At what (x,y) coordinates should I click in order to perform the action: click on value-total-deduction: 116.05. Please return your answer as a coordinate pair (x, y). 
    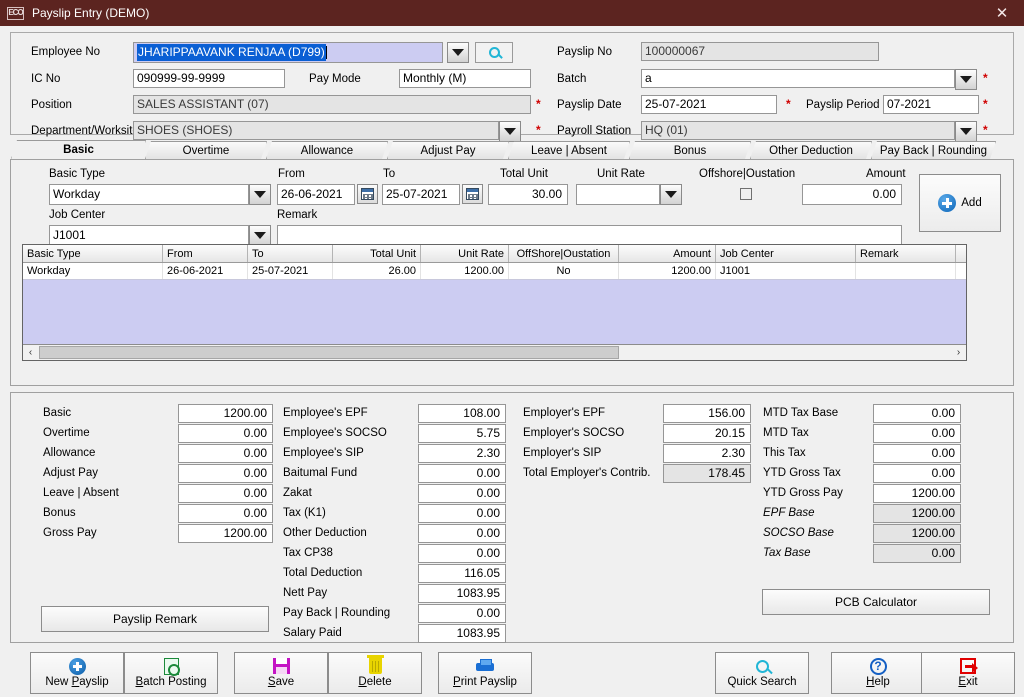
    Looking at the image, I should click on (462, 573).